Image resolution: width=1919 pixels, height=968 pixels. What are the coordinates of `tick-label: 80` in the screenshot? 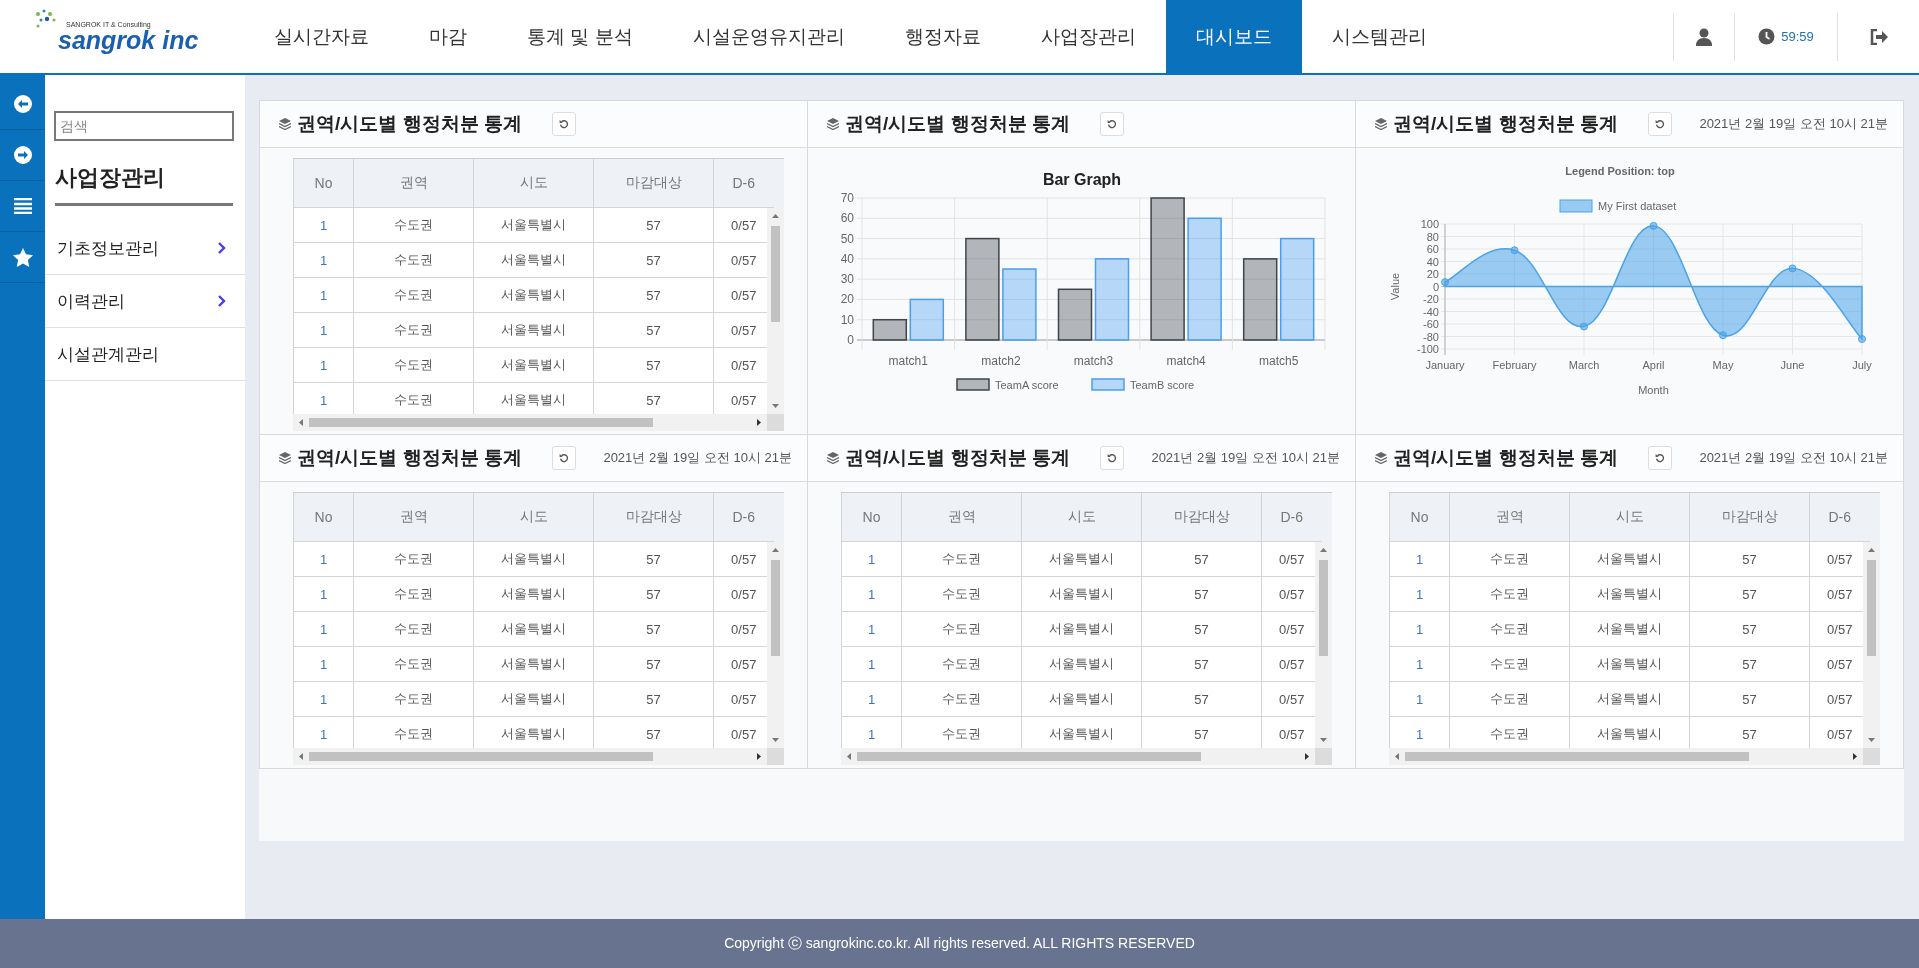 It's located at (1432, 236).